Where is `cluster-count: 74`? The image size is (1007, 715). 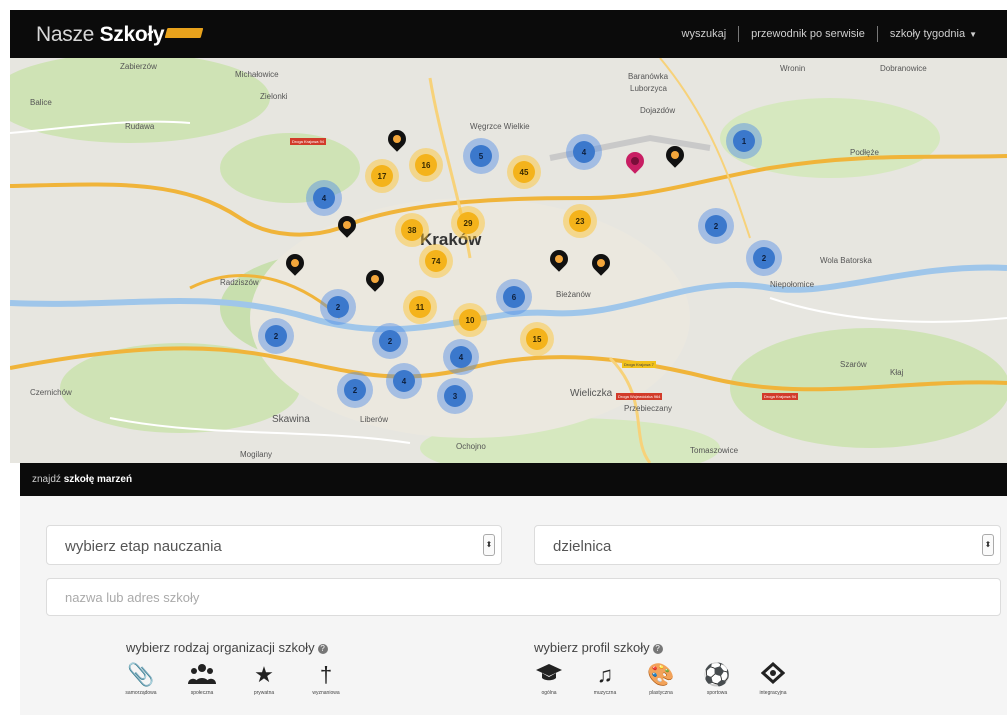
cluster-count: 74 is located at coordinates (436, 261).